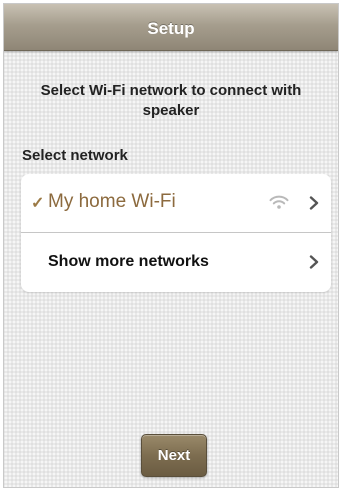 The image size is (342, 491). What do you see at coordinates (279, 202) in the screenshot?
I see `wifi-icon` at bounding box center [279, 202].